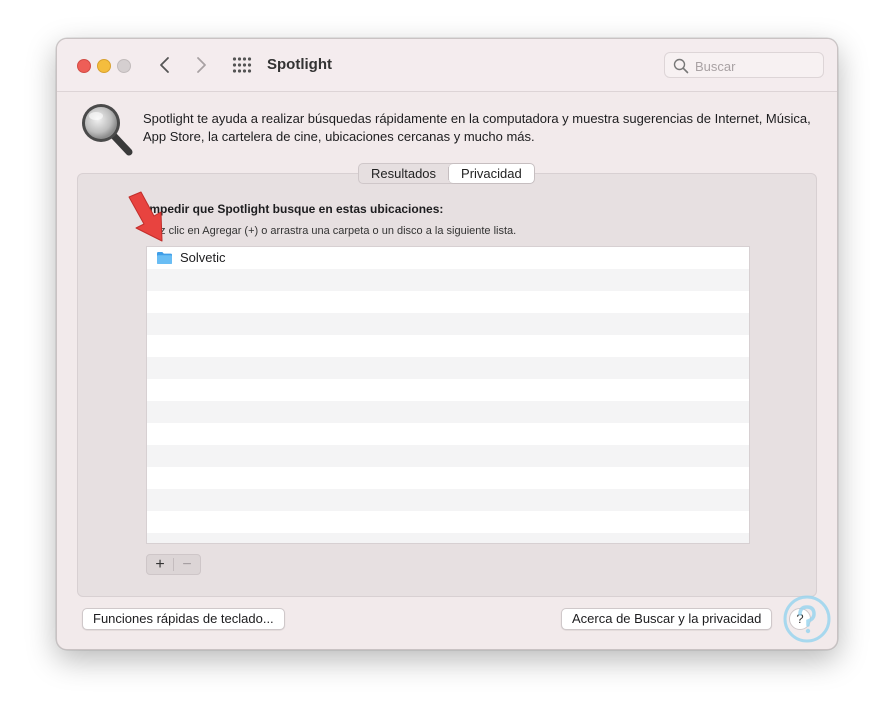 This screenshot has height=723, width=893. What do you see at coordinates (448, 258) in the screenshot?
I see `list-item: Solvetic` at bounding box center [448, 258].